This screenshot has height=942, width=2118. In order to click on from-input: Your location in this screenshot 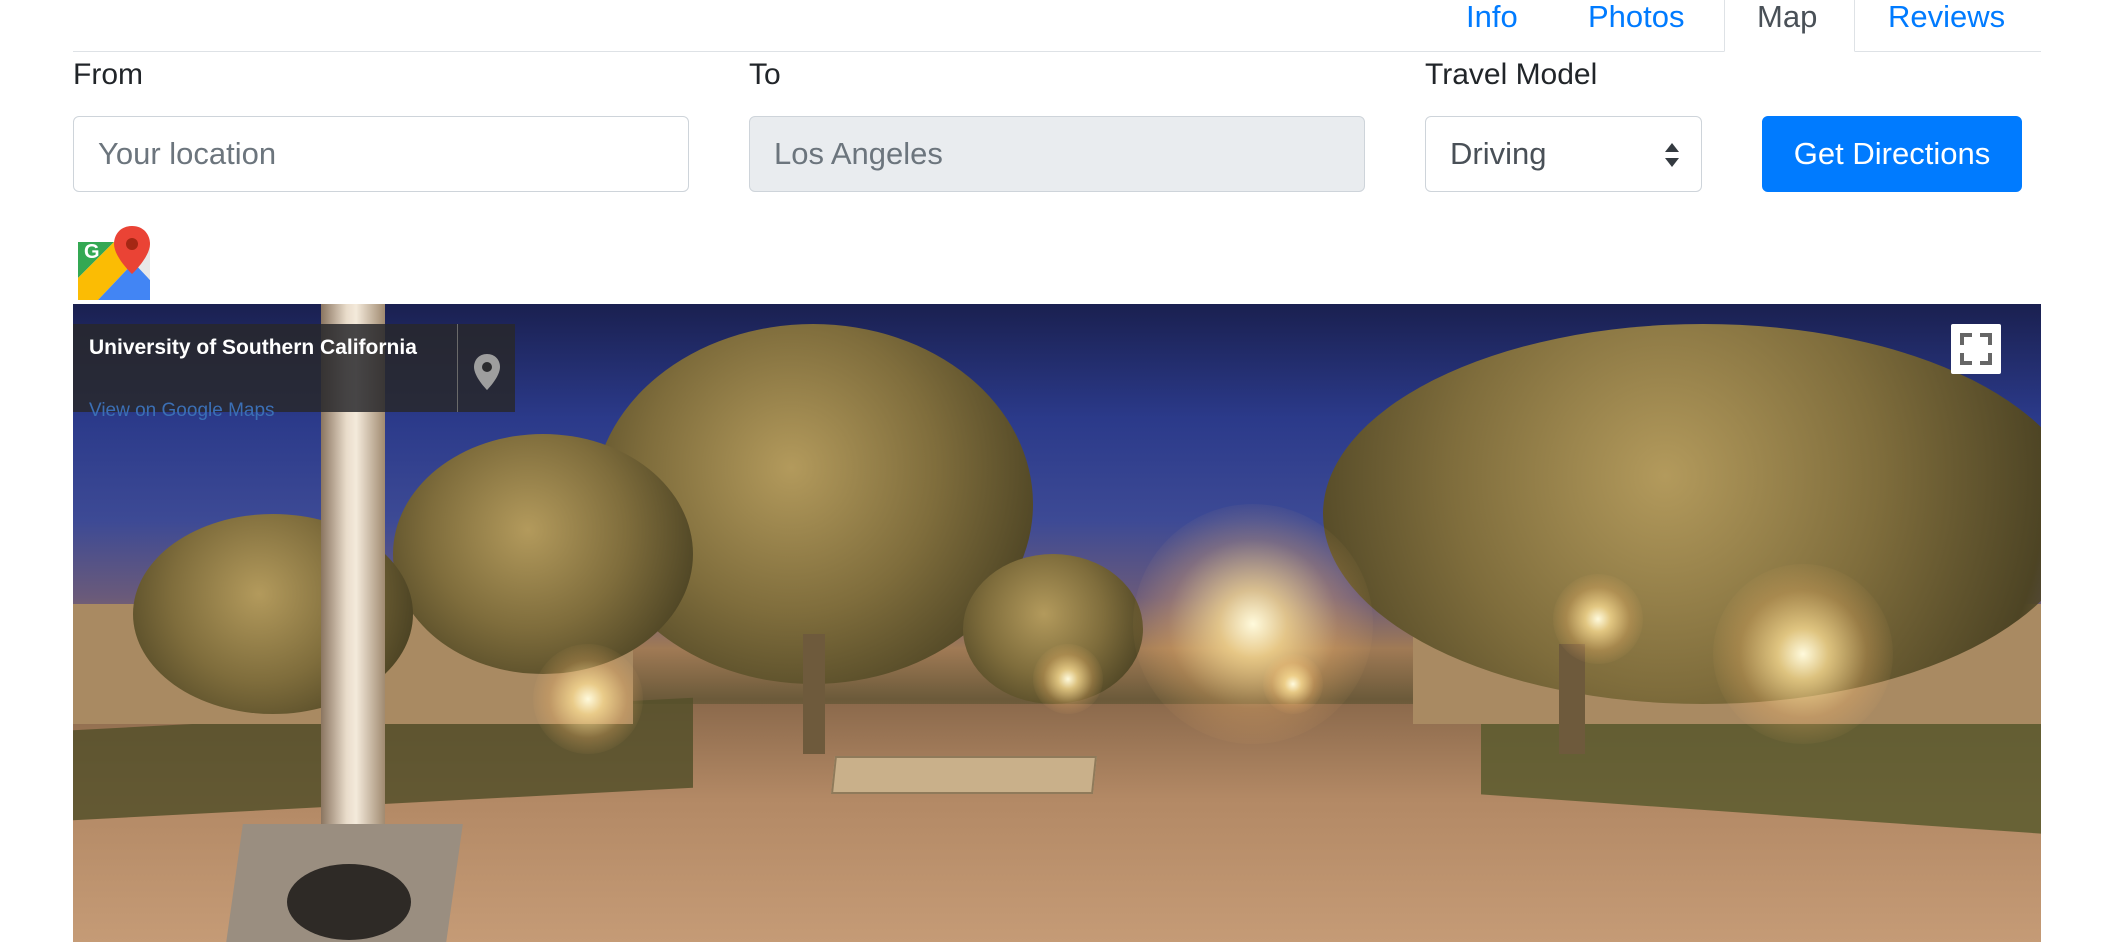, I will do `click(381, 154)`.